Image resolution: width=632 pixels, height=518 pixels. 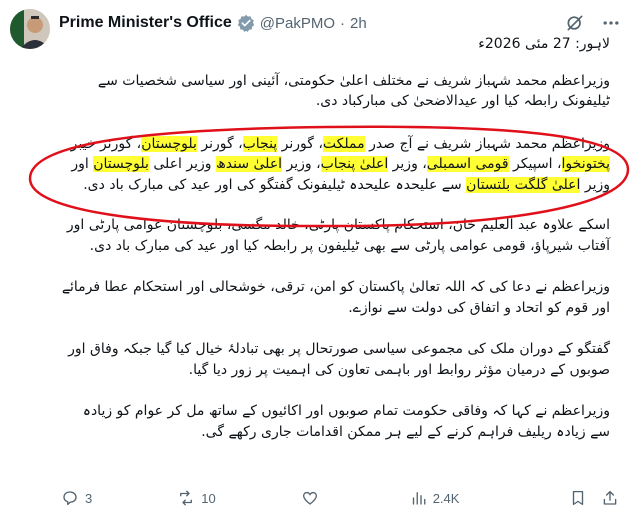 I want to click on highlighted-text: اعلیٰ پنجاب, so click(x=354, y=164).